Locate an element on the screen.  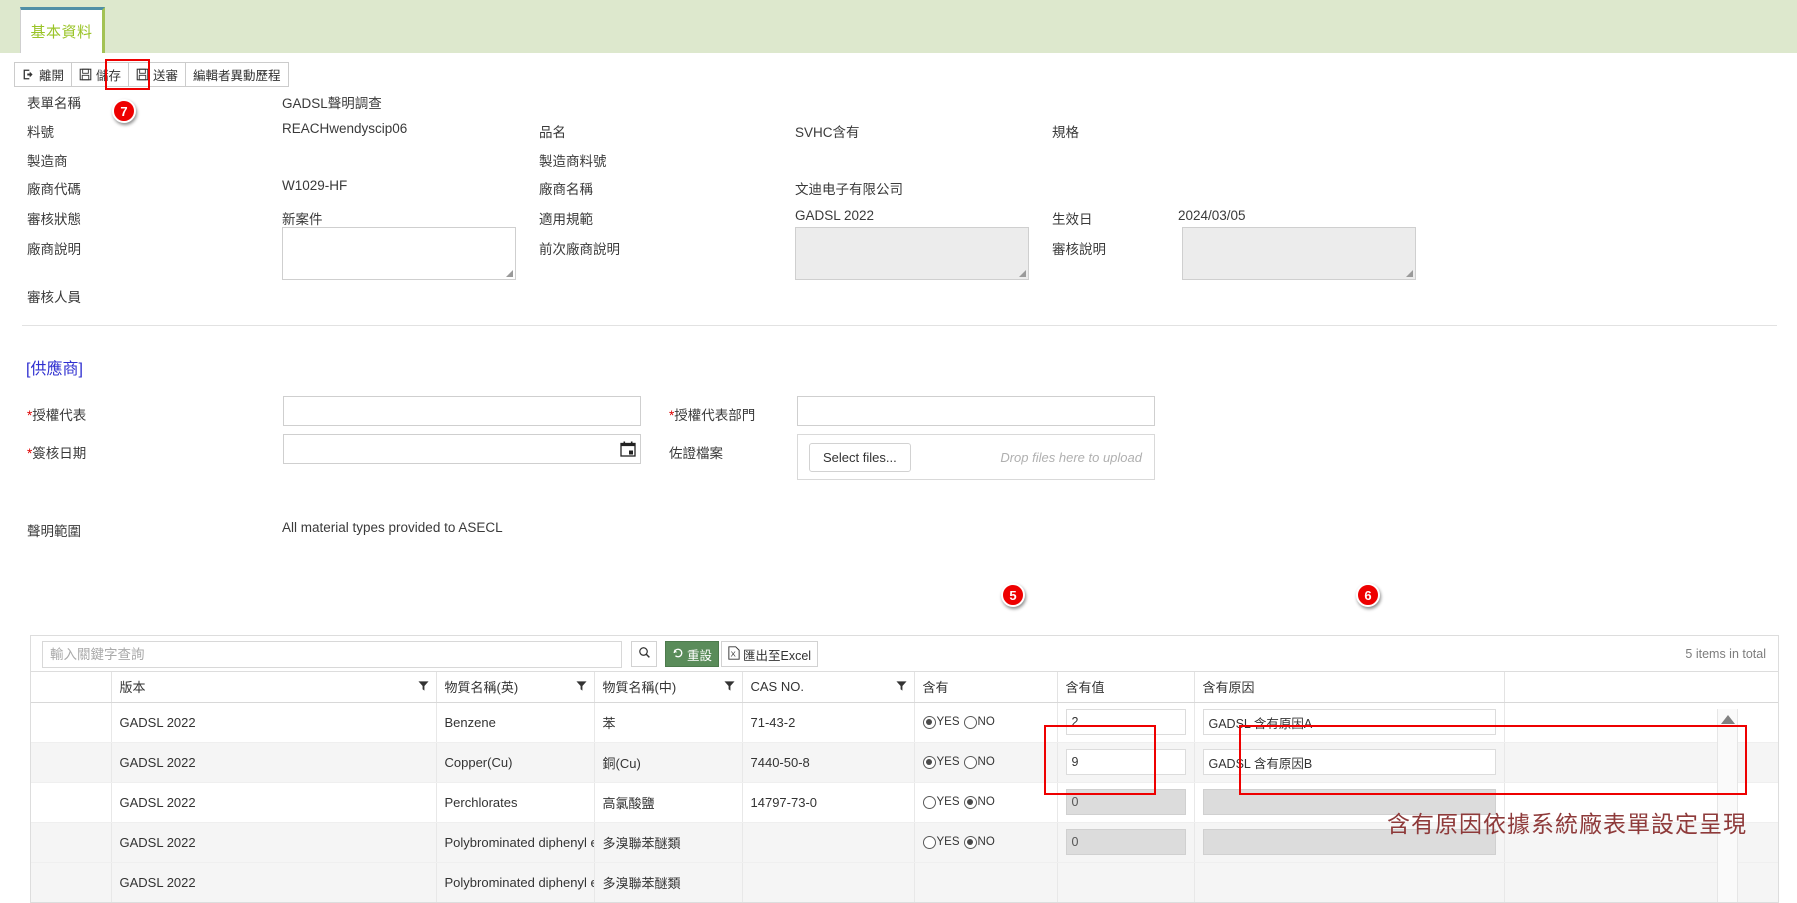
search-button is located at coordinates (644, 654).